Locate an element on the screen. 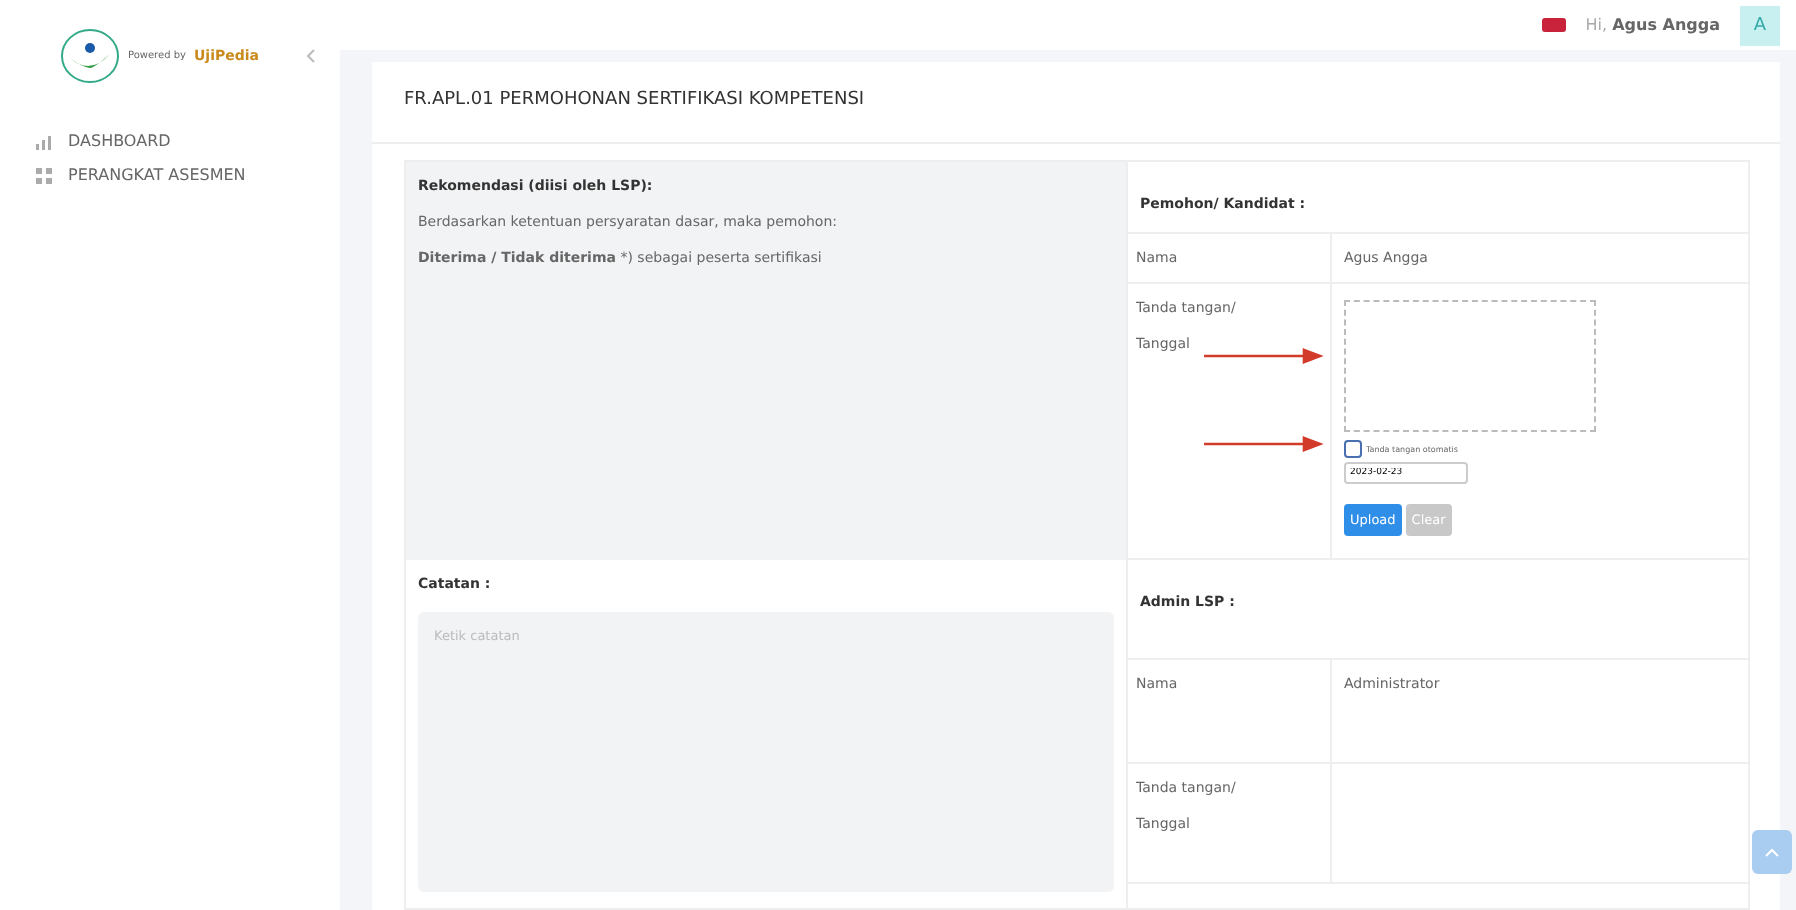  bar-chart-icon is located at coordinates (44, 141).